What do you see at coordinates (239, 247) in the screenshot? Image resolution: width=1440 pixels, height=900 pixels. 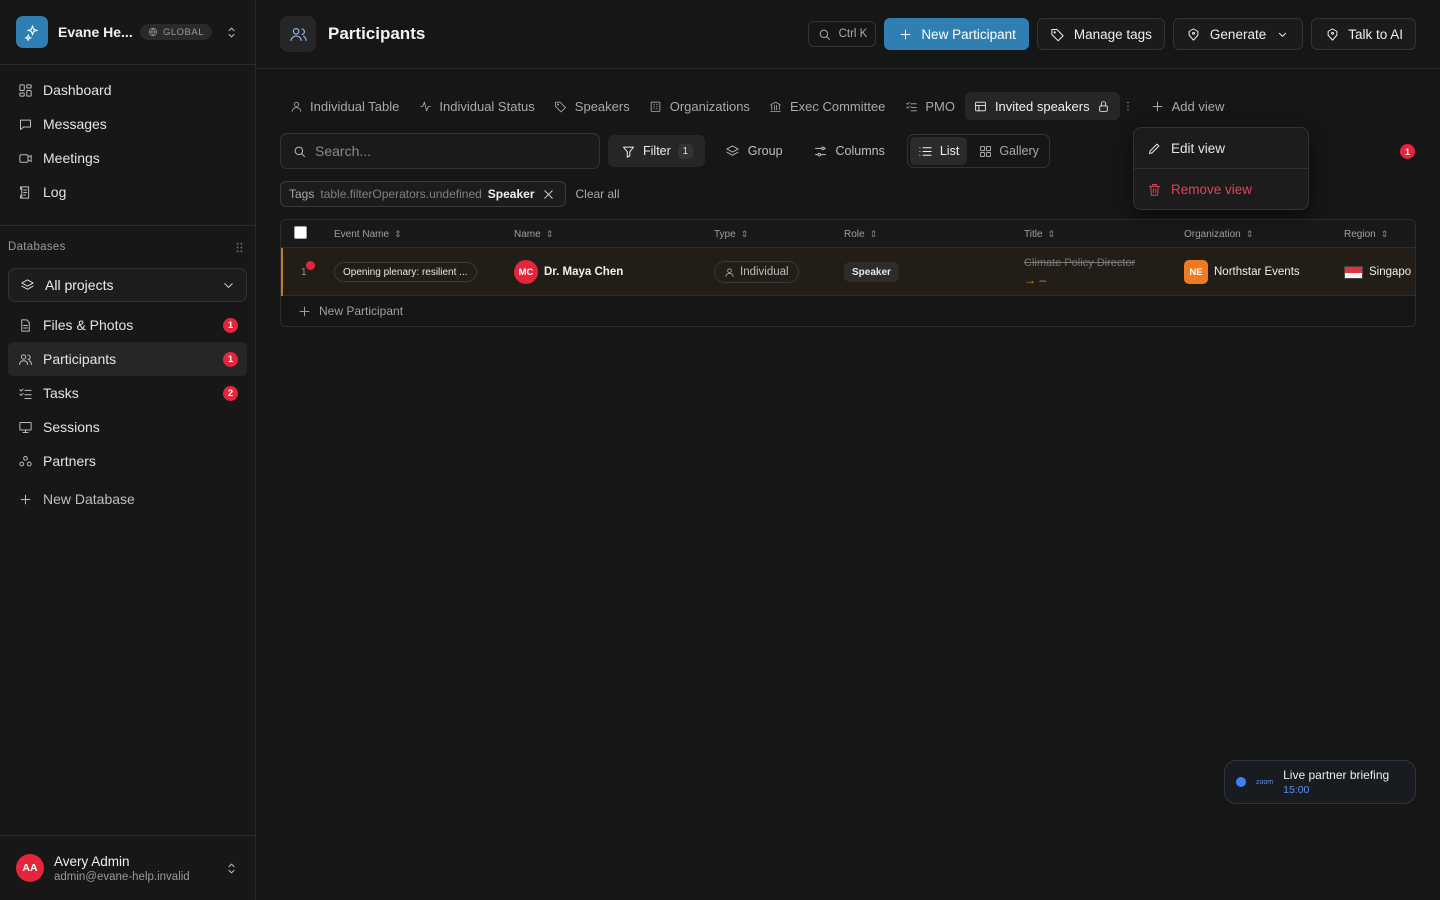 I see `drag-handle-icon` at bounding box center [239, 247].